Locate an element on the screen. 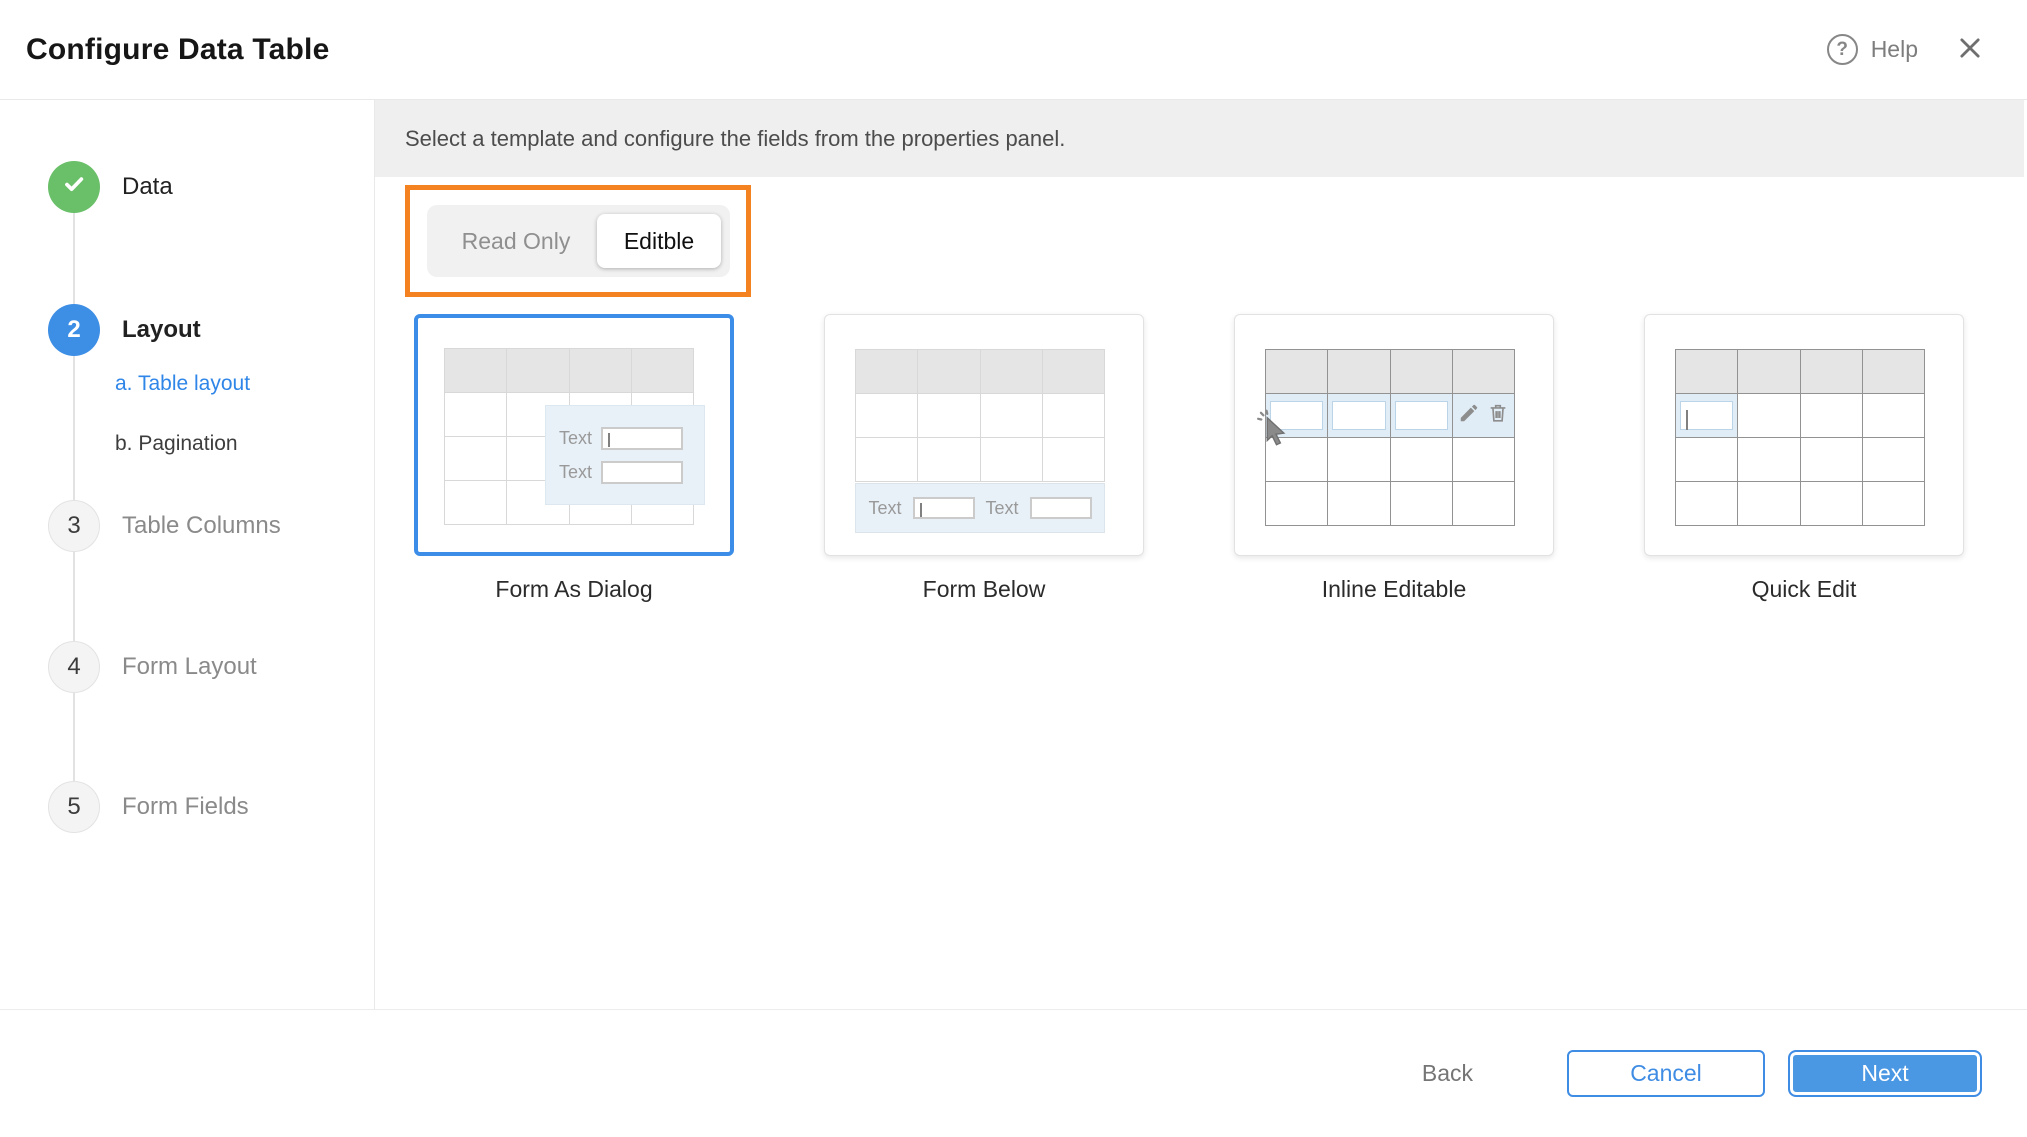 The image size is (2027, 1137). stepper-connector-line is located at coordinates (74, 498).